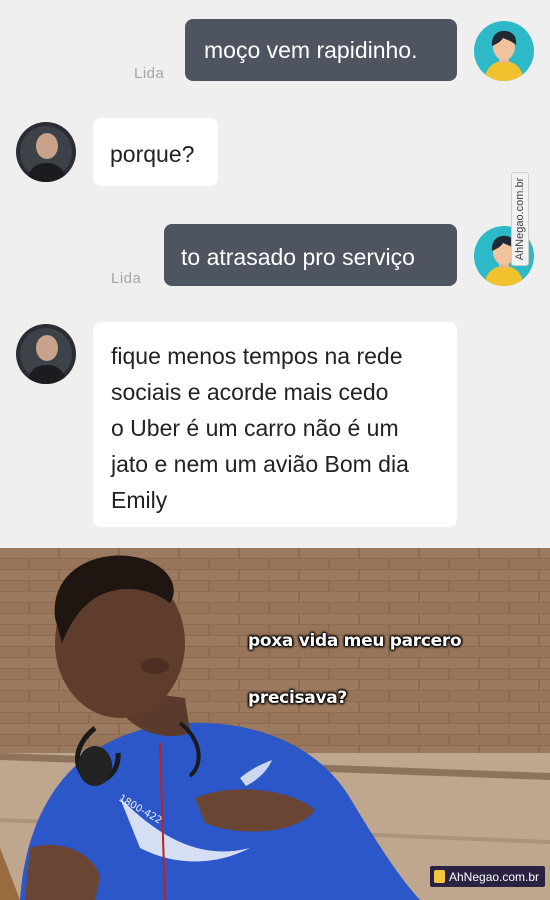 Image resolution: width=550 pixels, height=900 pixels. I want to click on message-line: fique menos tempos na rede, so click(257, 356).